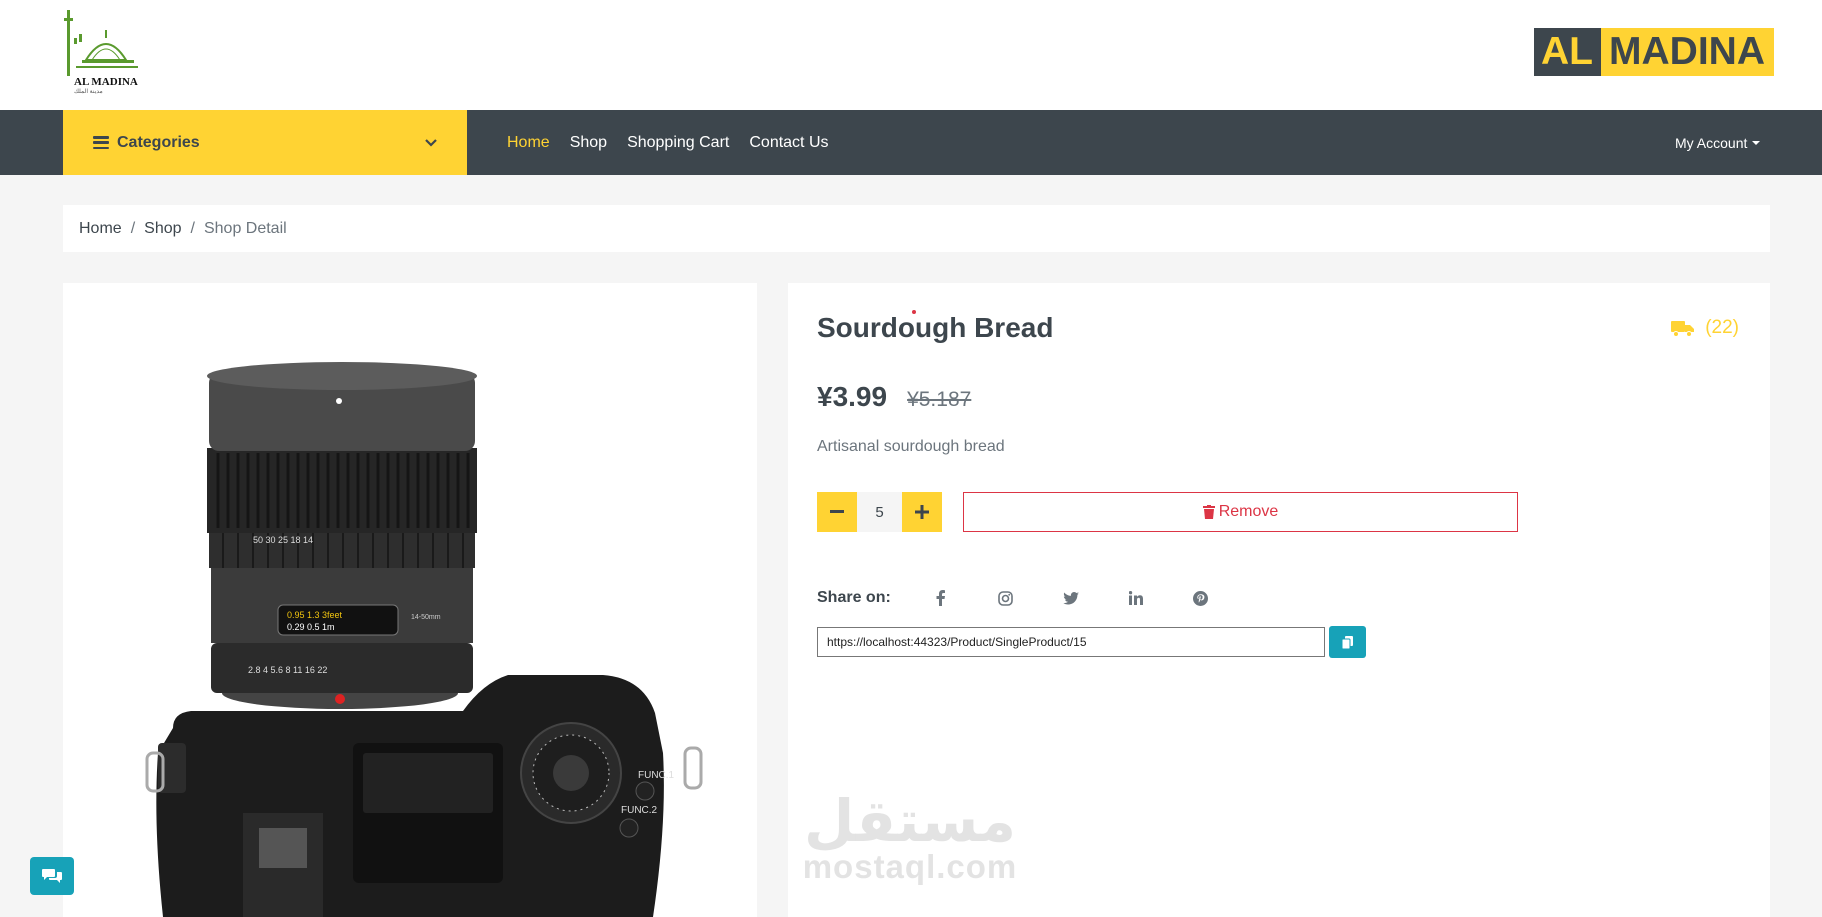 The image size is (1822, 917). What do you see at coordinates (287, 670) in the screenshot?
I see `svg-text:2.8 4 5.6 8 11 16: 2.8 4 5.6 8 11 16 22` at bounding box center [287, 670].